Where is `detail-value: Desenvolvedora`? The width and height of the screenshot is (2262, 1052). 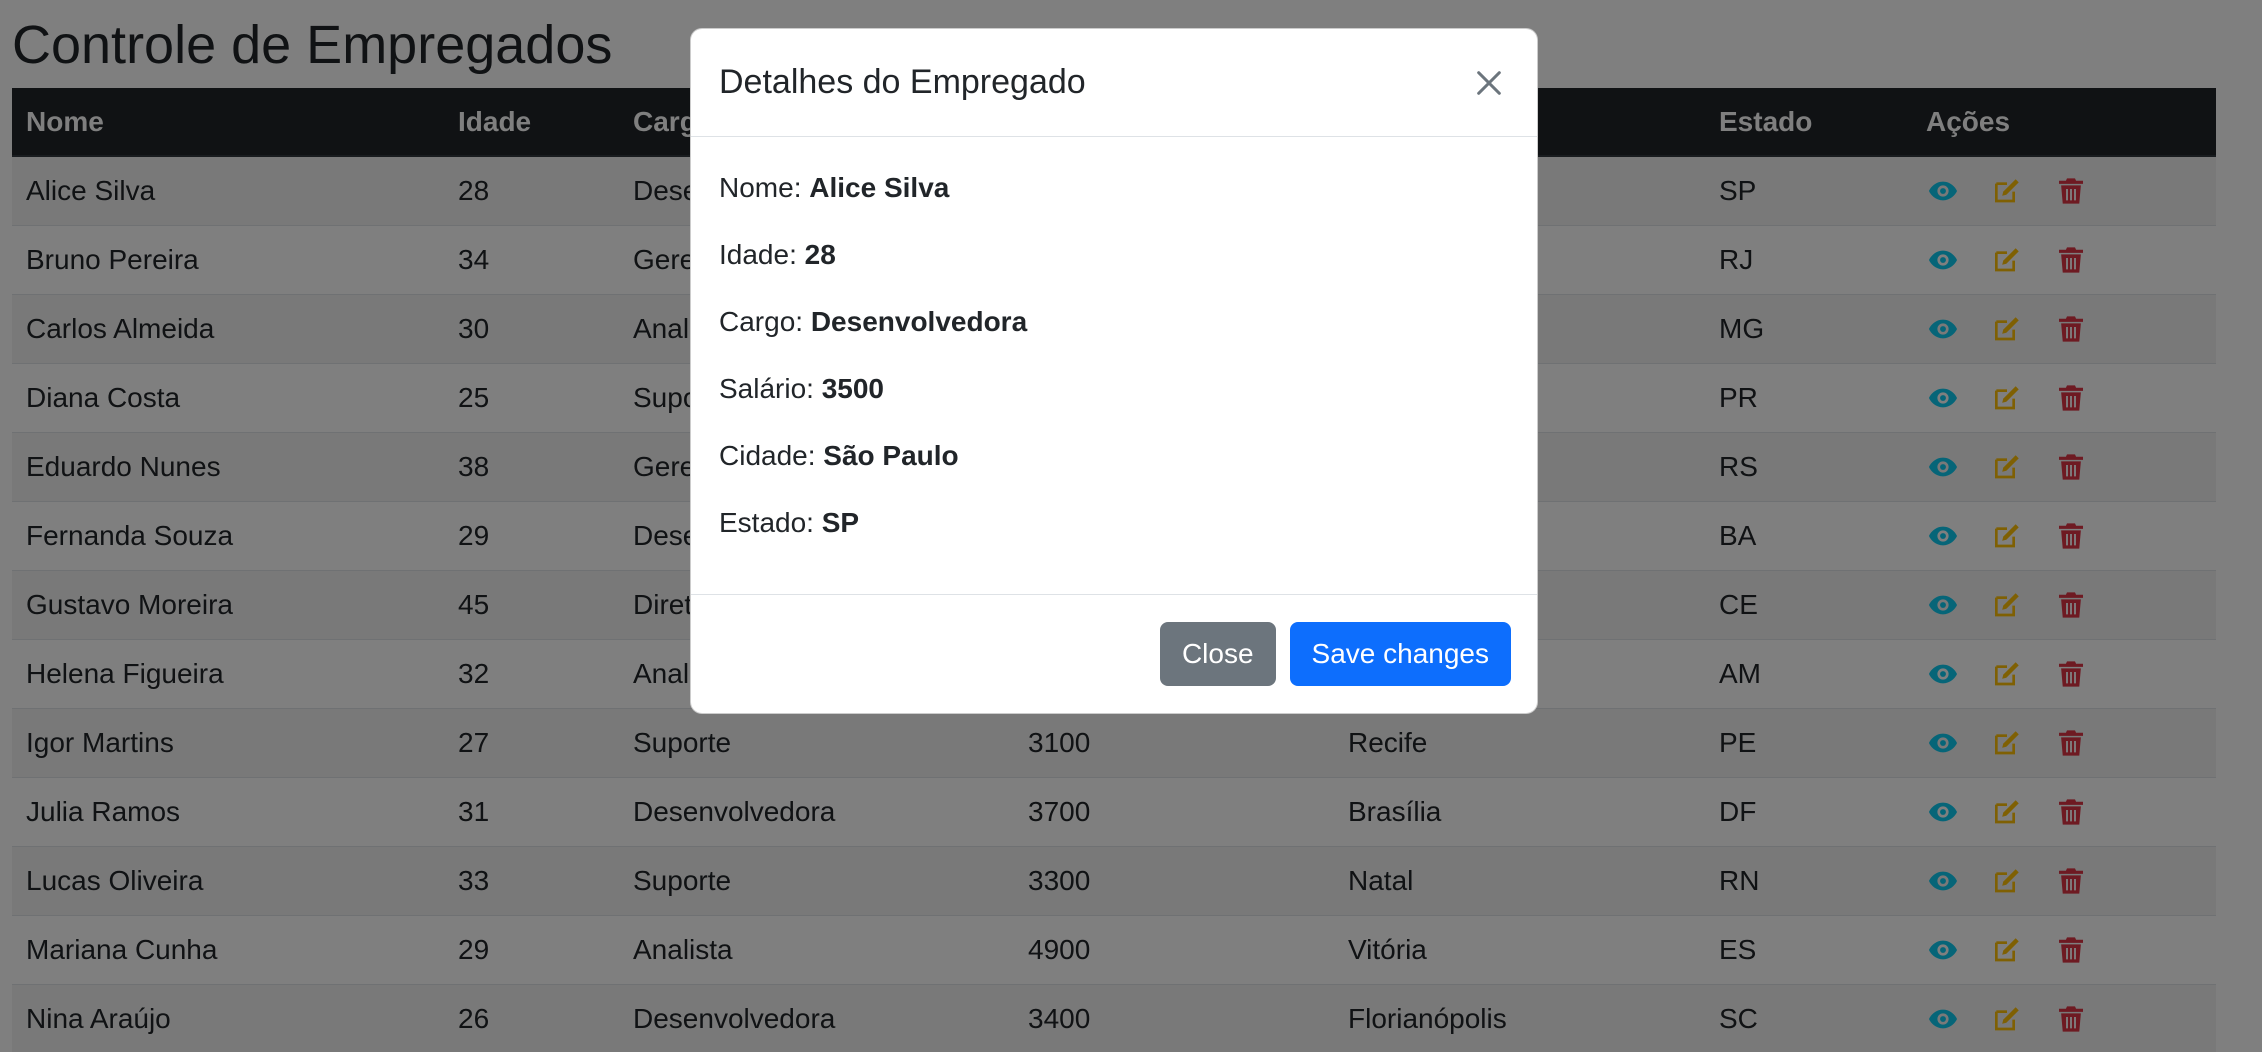
detail-value: Desenvolvedora is located at coordinates (919, 321).